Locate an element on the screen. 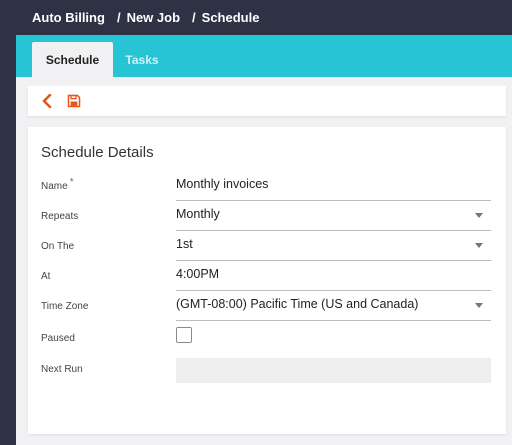 The image size is (512, 445). save-icon is located at coordinates (74, 101).